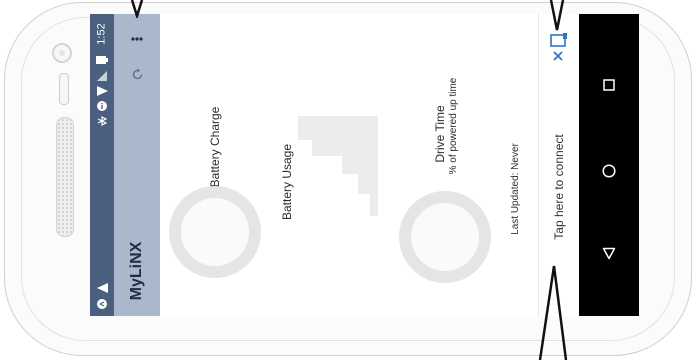  I want to click on callout-line-top-right, so click(557, 15).